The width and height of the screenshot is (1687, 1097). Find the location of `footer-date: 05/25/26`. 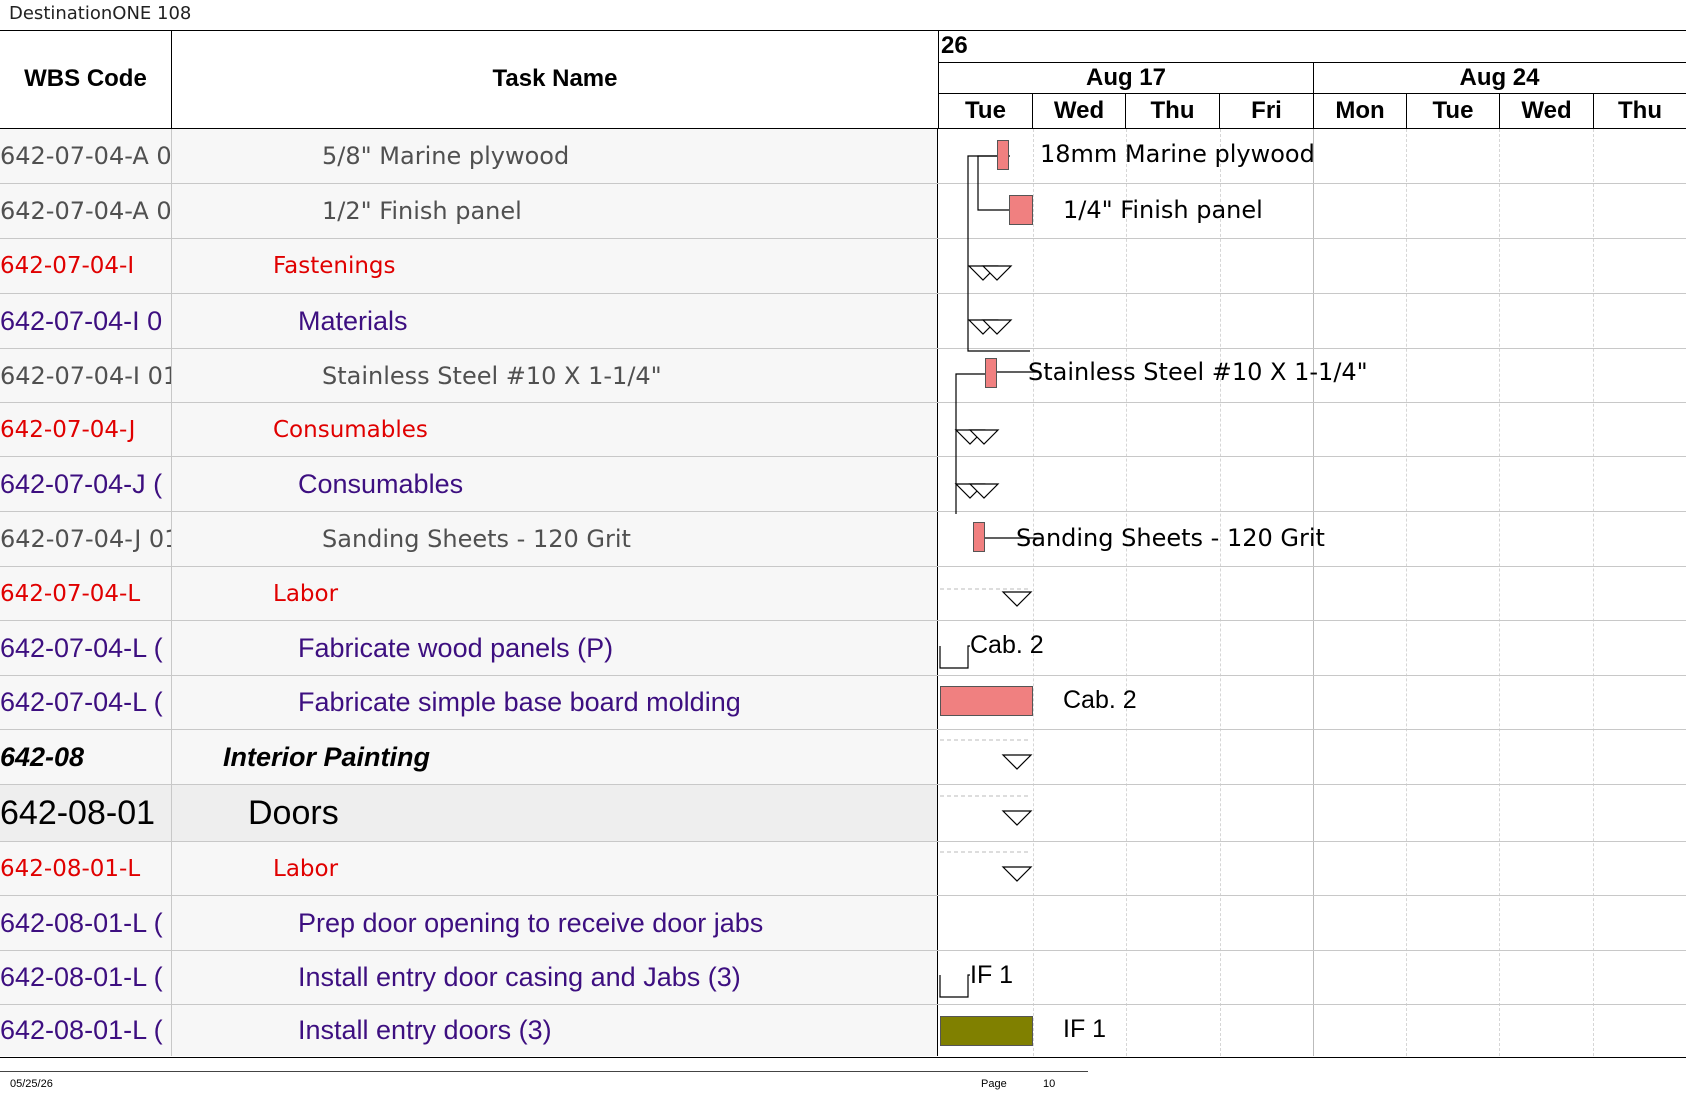

footer-date: 05/25/26 is located at coordinates (31, 1084).